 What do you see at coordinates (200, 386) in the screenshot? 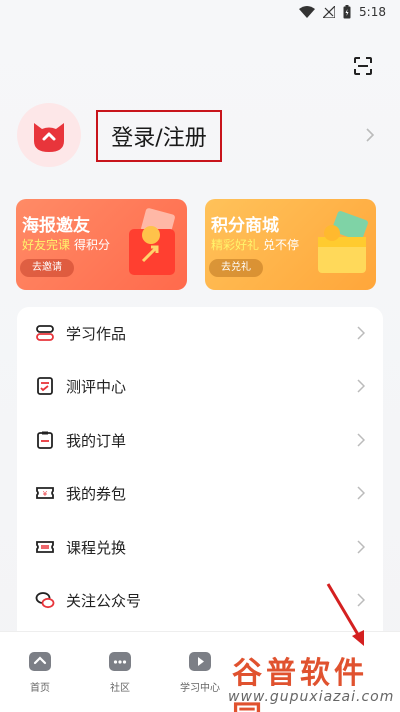
I see `menu-item-assessment: 测评中心` at bounding box center [200, 386].